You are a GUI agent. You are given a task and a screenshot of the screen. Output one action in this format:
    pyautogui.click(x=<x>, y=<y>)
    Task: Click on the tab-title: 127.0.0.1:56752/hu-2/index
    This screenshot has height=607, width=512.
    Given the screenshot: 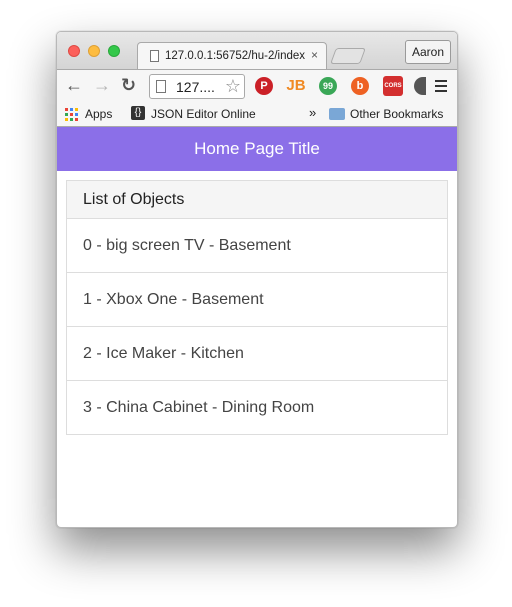 What is the action you would take?
    pyautogui.click(x=235, y=56)
    